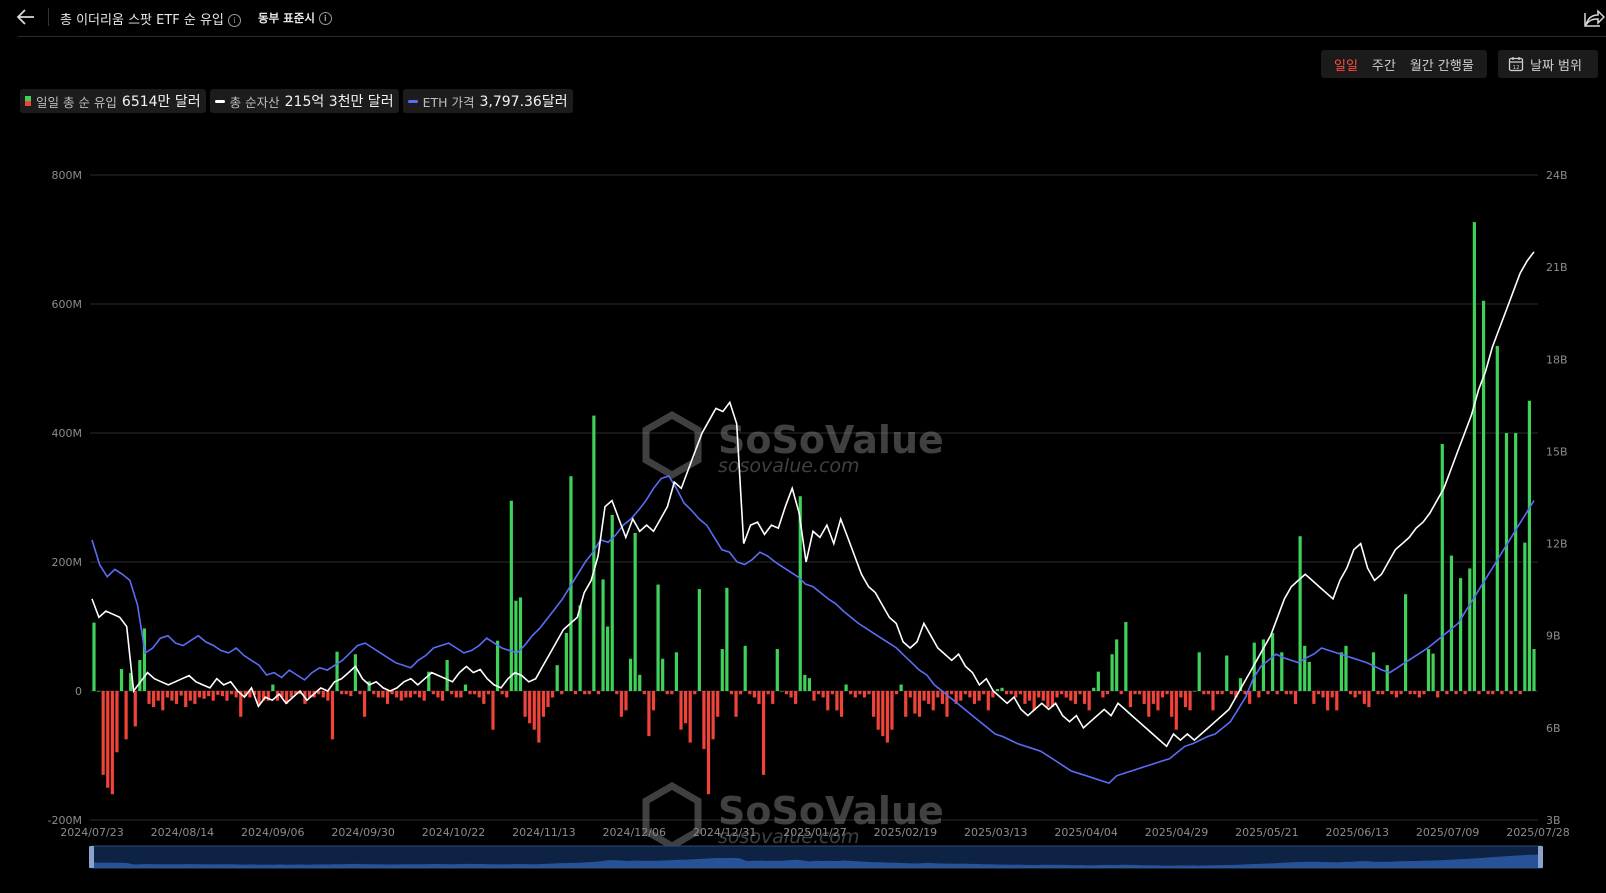  I want to click on y-right-tick: 18B, so click(1557, 359).